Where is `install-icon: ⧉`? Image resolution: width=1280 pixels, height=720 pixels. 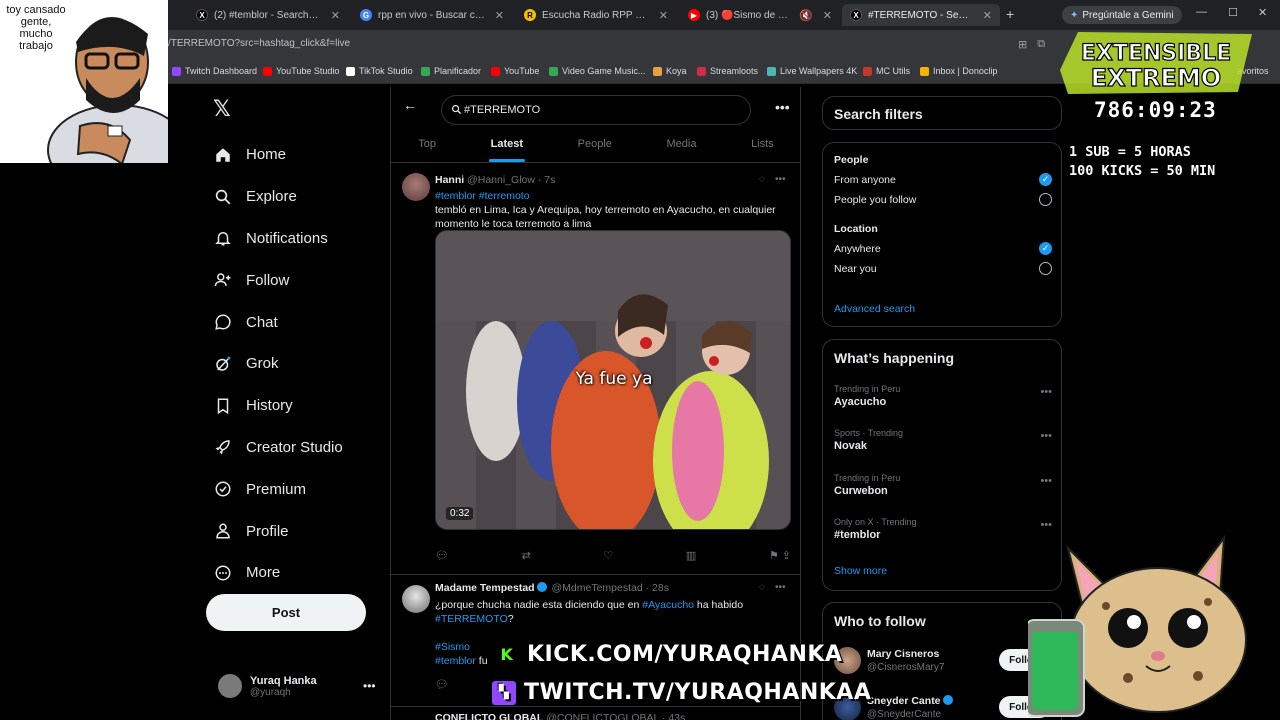 install-icon: ⧉ is located at coordinates (1041, 44).